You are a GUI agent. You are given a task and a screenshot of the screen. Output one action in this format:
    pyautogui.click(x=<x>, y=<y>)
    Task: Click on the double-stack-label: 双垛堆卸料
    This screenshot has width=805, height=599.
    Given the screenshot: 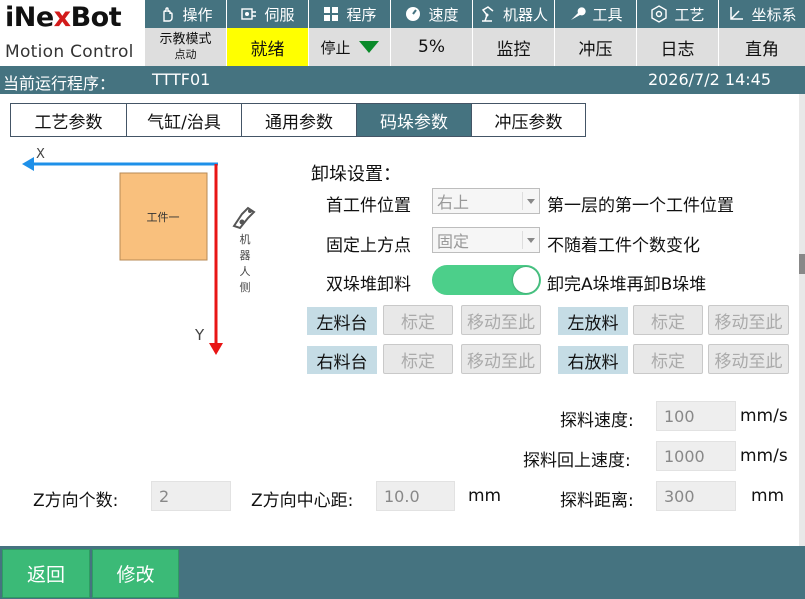 What is the action you would take?
    pyautogui.click(x=368, y=285)
    